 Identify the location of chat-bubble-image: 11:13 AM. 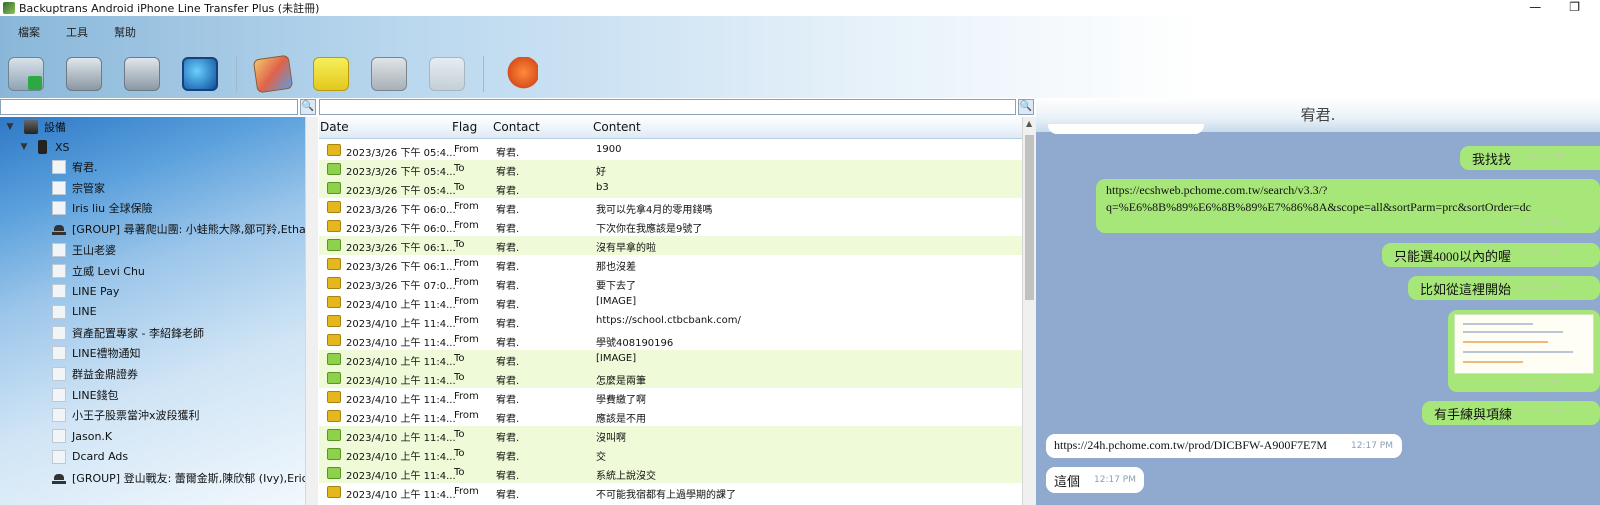
(1524, 351).